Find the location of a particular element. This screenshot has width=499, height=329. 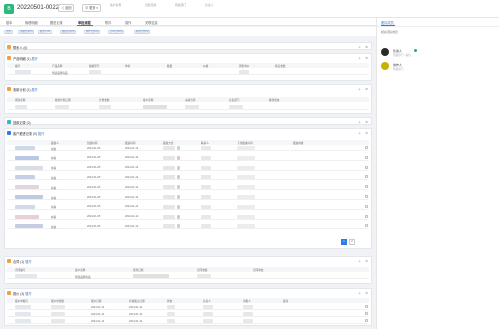

cell: 2021-01-05 is located at coordinates (94, 177).